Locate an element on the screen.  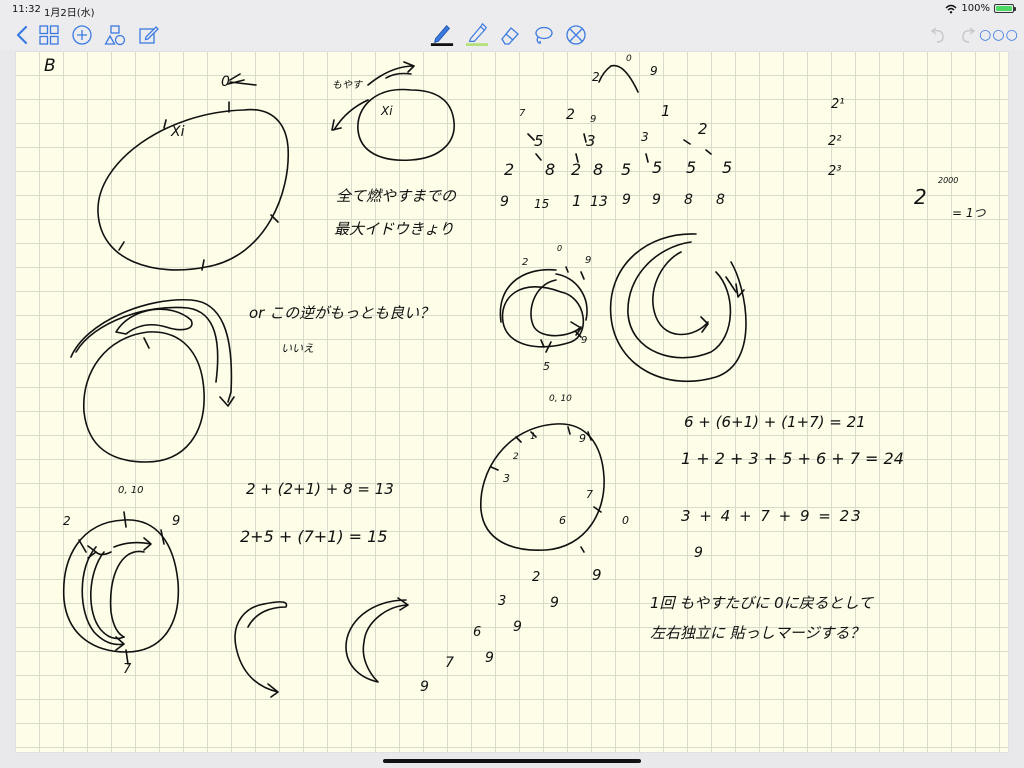
edit-button is located at coordinates (148, 35).